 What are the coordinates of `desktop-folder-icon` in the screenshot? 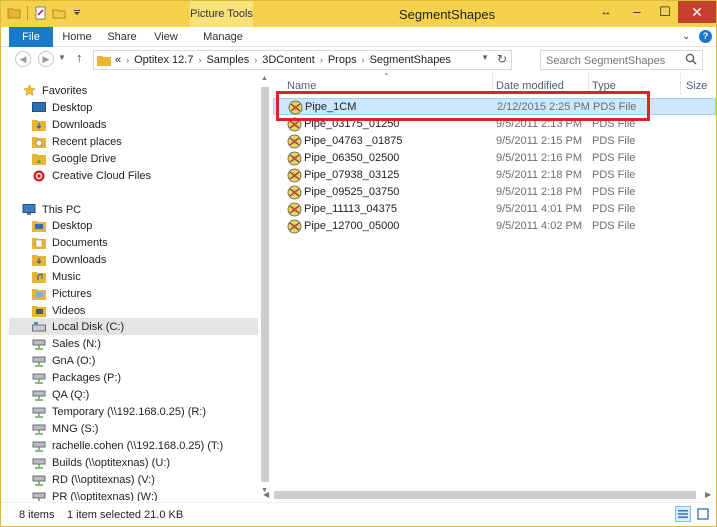 It's located at (39, 226).